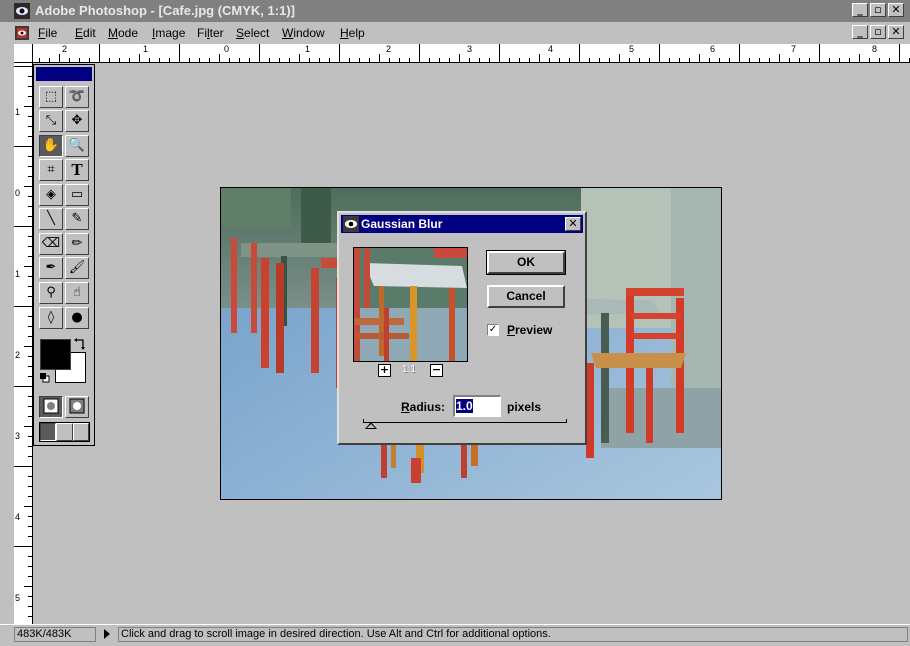 This screenshot has width=910, height=646. I want to click on magic-wand-tool-icon: ⤡, so click(51, 121).